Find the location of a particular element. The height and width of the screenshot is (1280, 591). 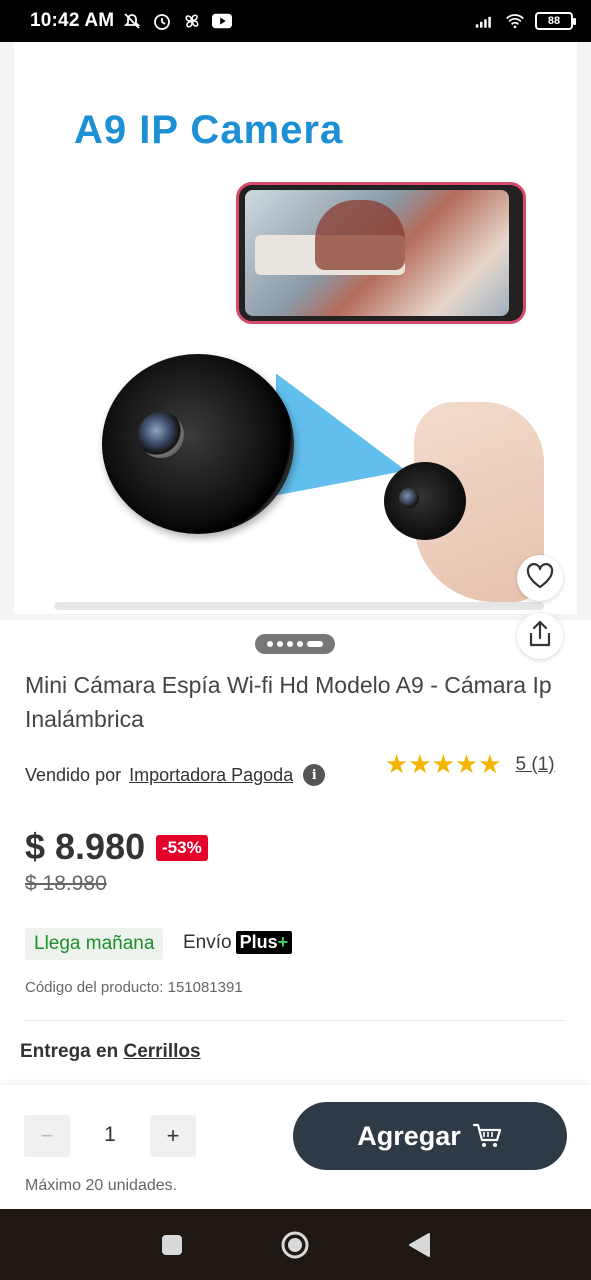

favorite-button is located at coordinates (540, 578).